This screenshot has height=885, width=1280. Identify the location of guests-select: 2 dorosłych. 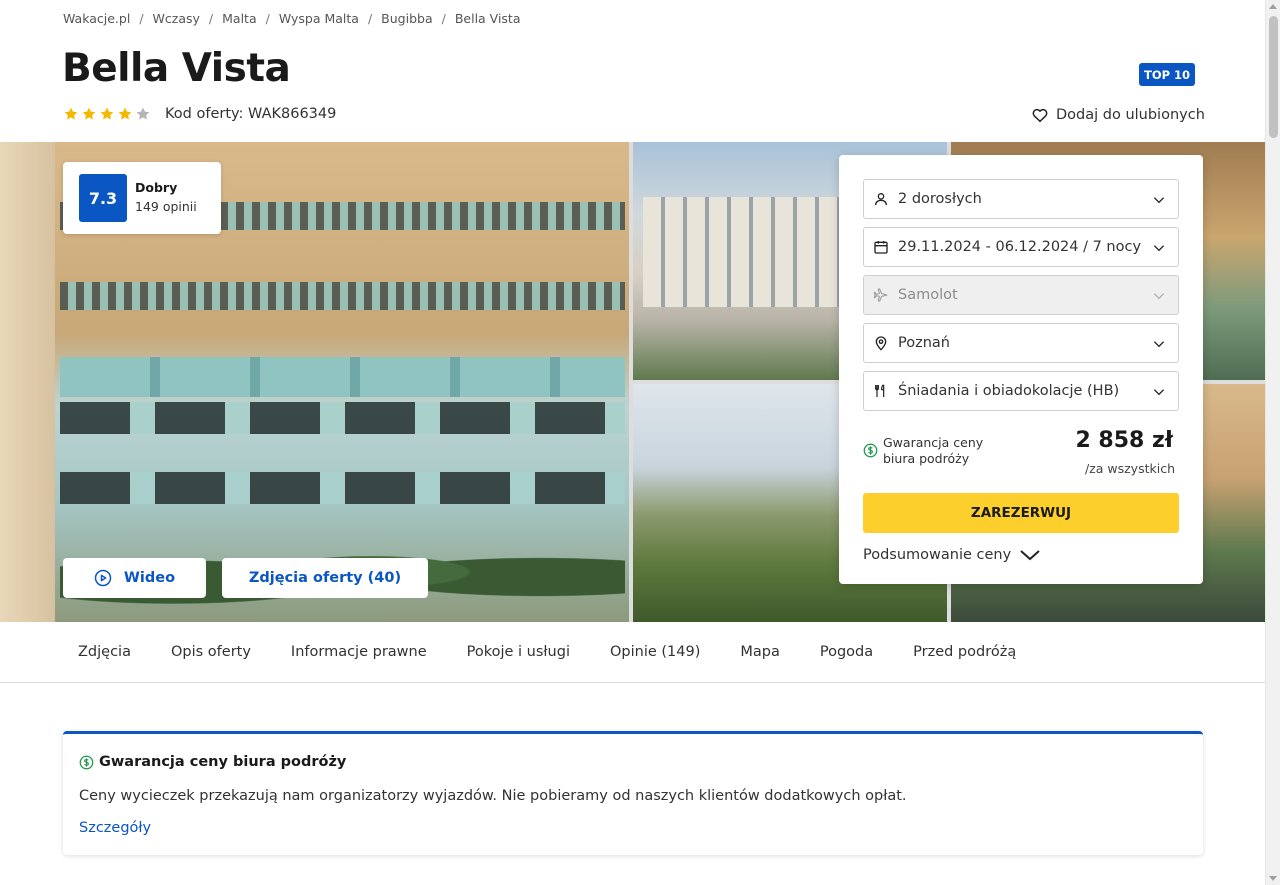
(1021, 199).